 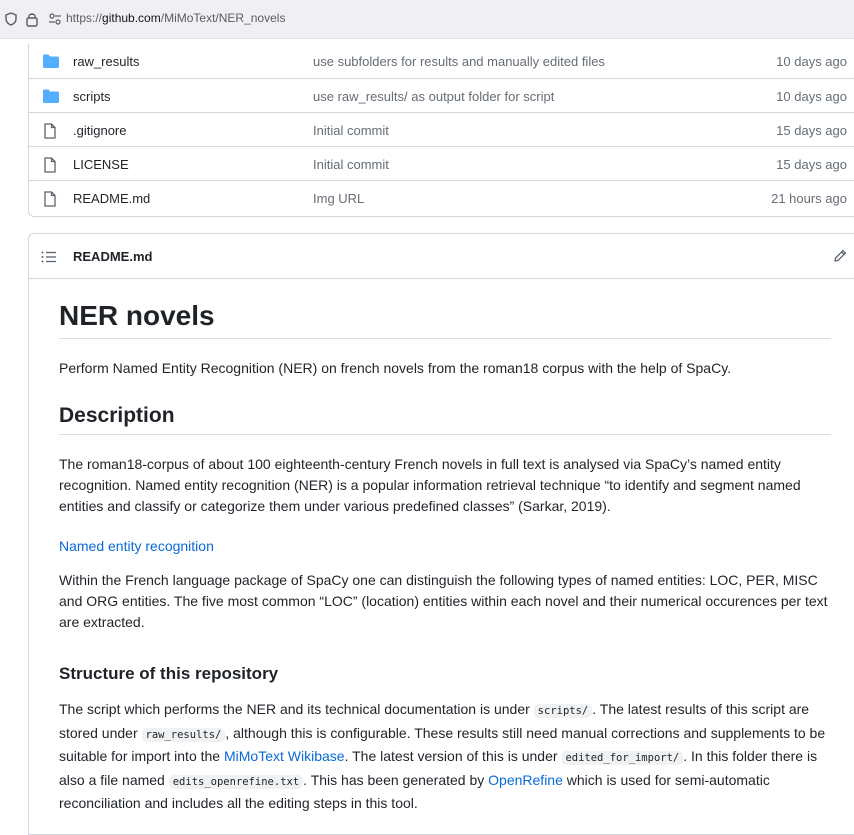 I want to click on structure-text: . This has been generated by, so click(x=396, y=779).